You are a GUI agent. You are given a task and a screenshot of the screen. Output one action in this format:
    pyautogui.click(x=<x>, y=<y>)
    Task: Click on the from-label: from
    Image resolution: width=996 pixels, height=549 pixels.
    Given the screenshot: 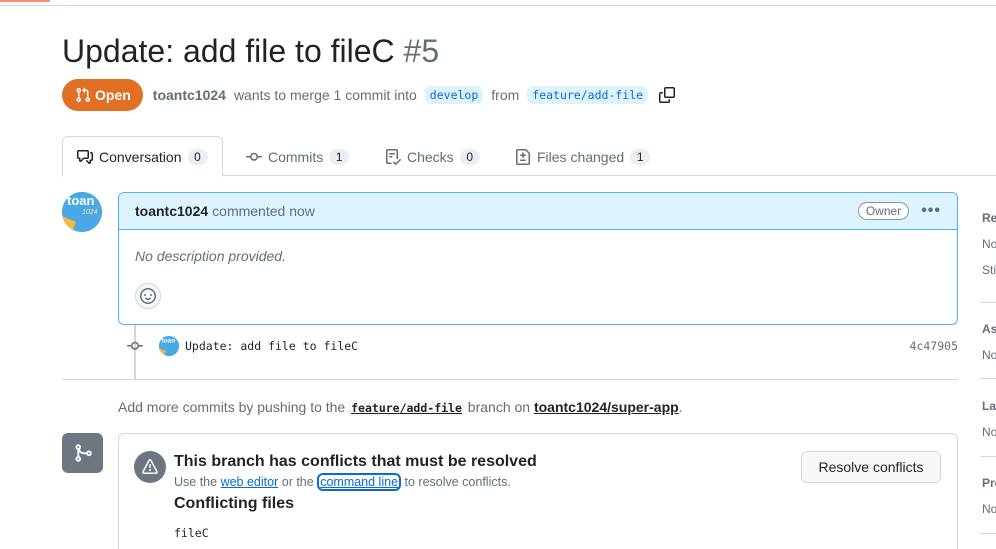 What is the action you would take?
    pyautogui.click(x=505, y=95)
    